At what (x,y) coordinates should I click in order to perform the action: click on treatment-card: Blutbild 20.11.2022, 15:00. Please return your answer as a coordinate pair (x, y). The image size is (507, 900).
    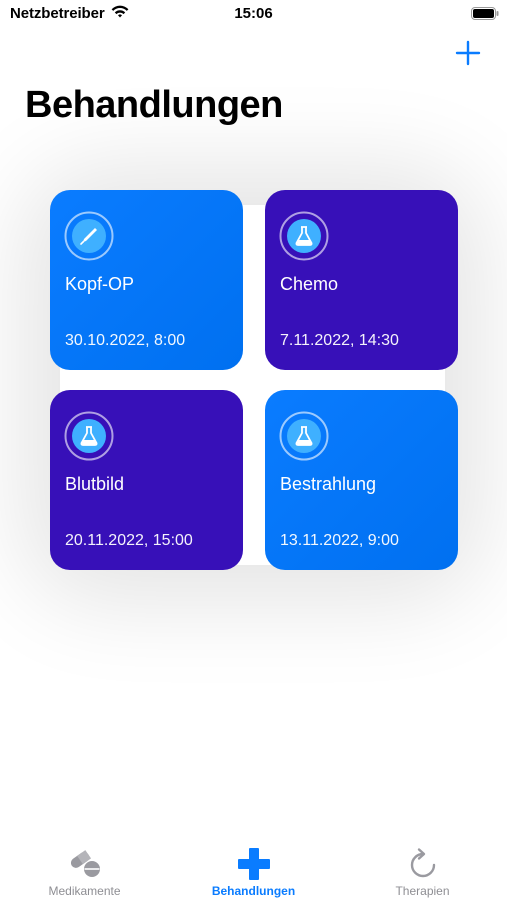
    Looking at the image, I should click on (146, 480).